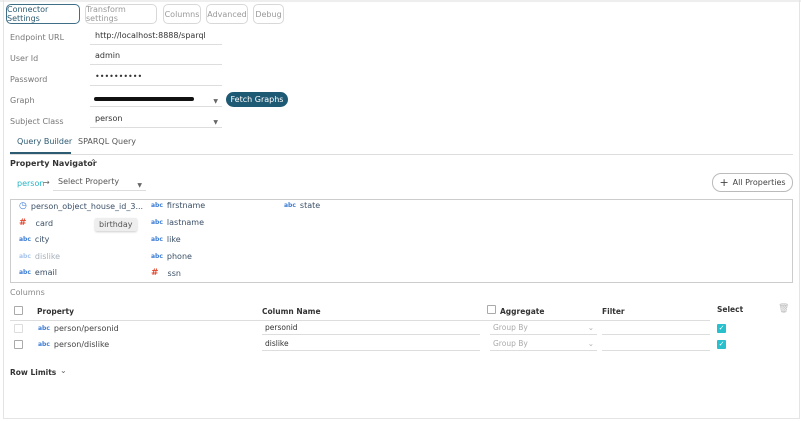  What do you see at coordinates (227, 14) in the screenshot?
I see `tab-advanced: Advanced` at bounding box center [227, 14].